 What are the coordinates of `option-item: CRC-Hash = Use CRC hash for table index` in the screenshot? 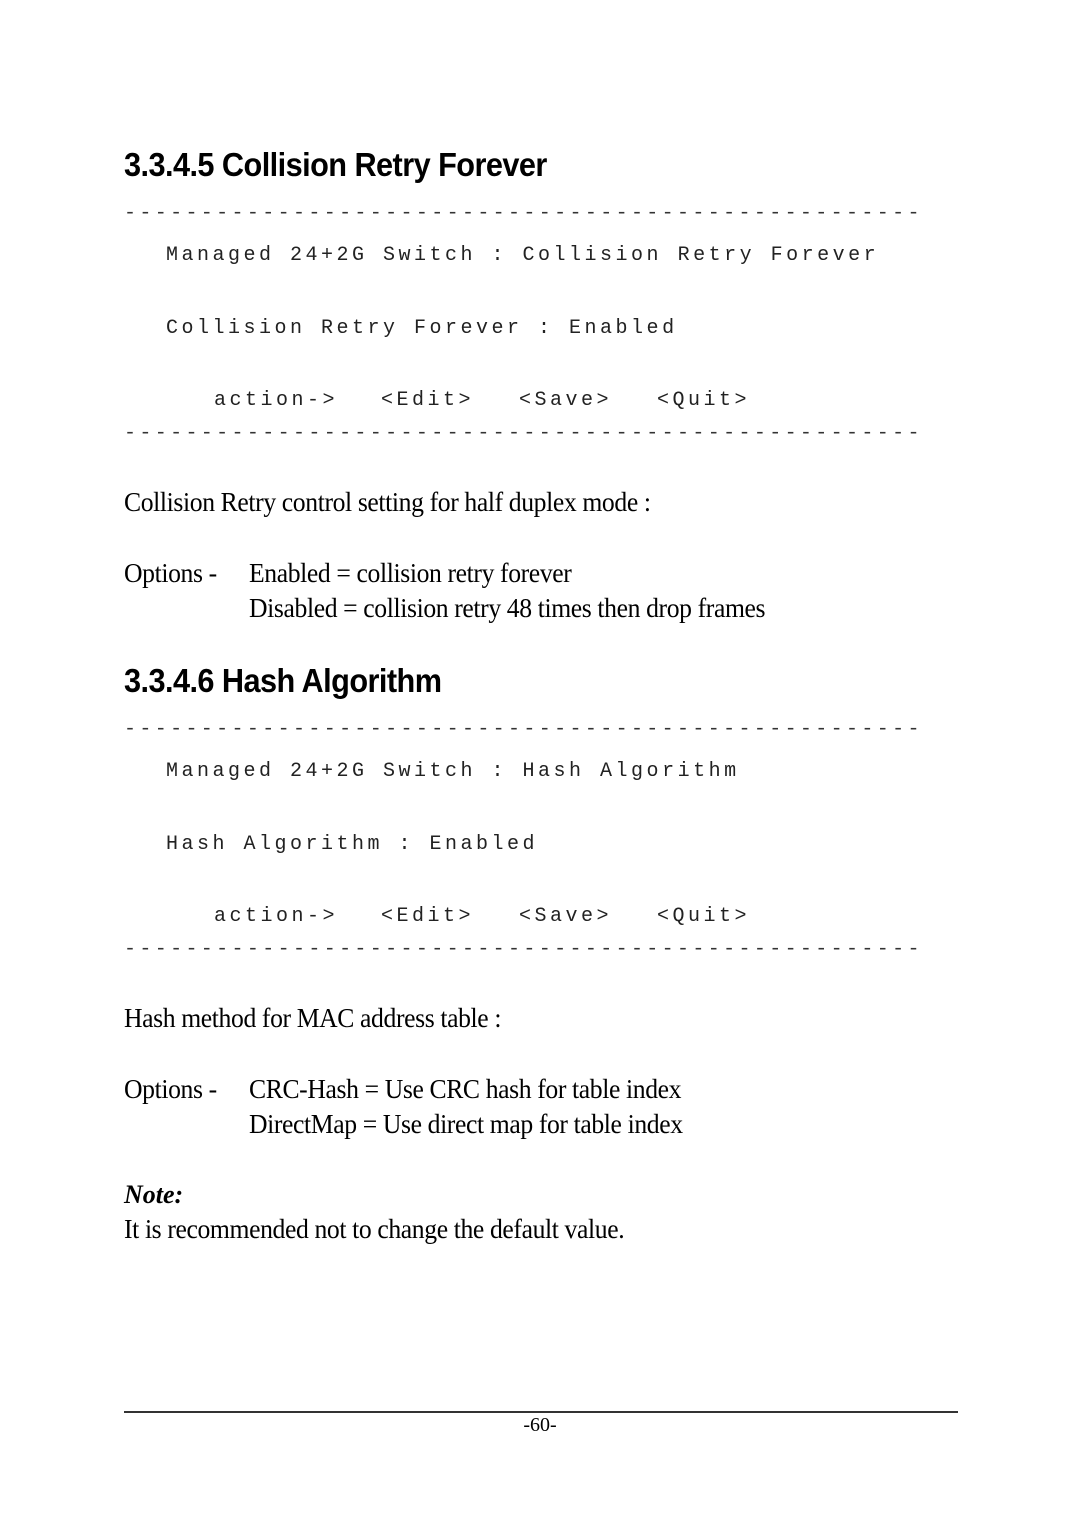 It's located at (465, 1089).